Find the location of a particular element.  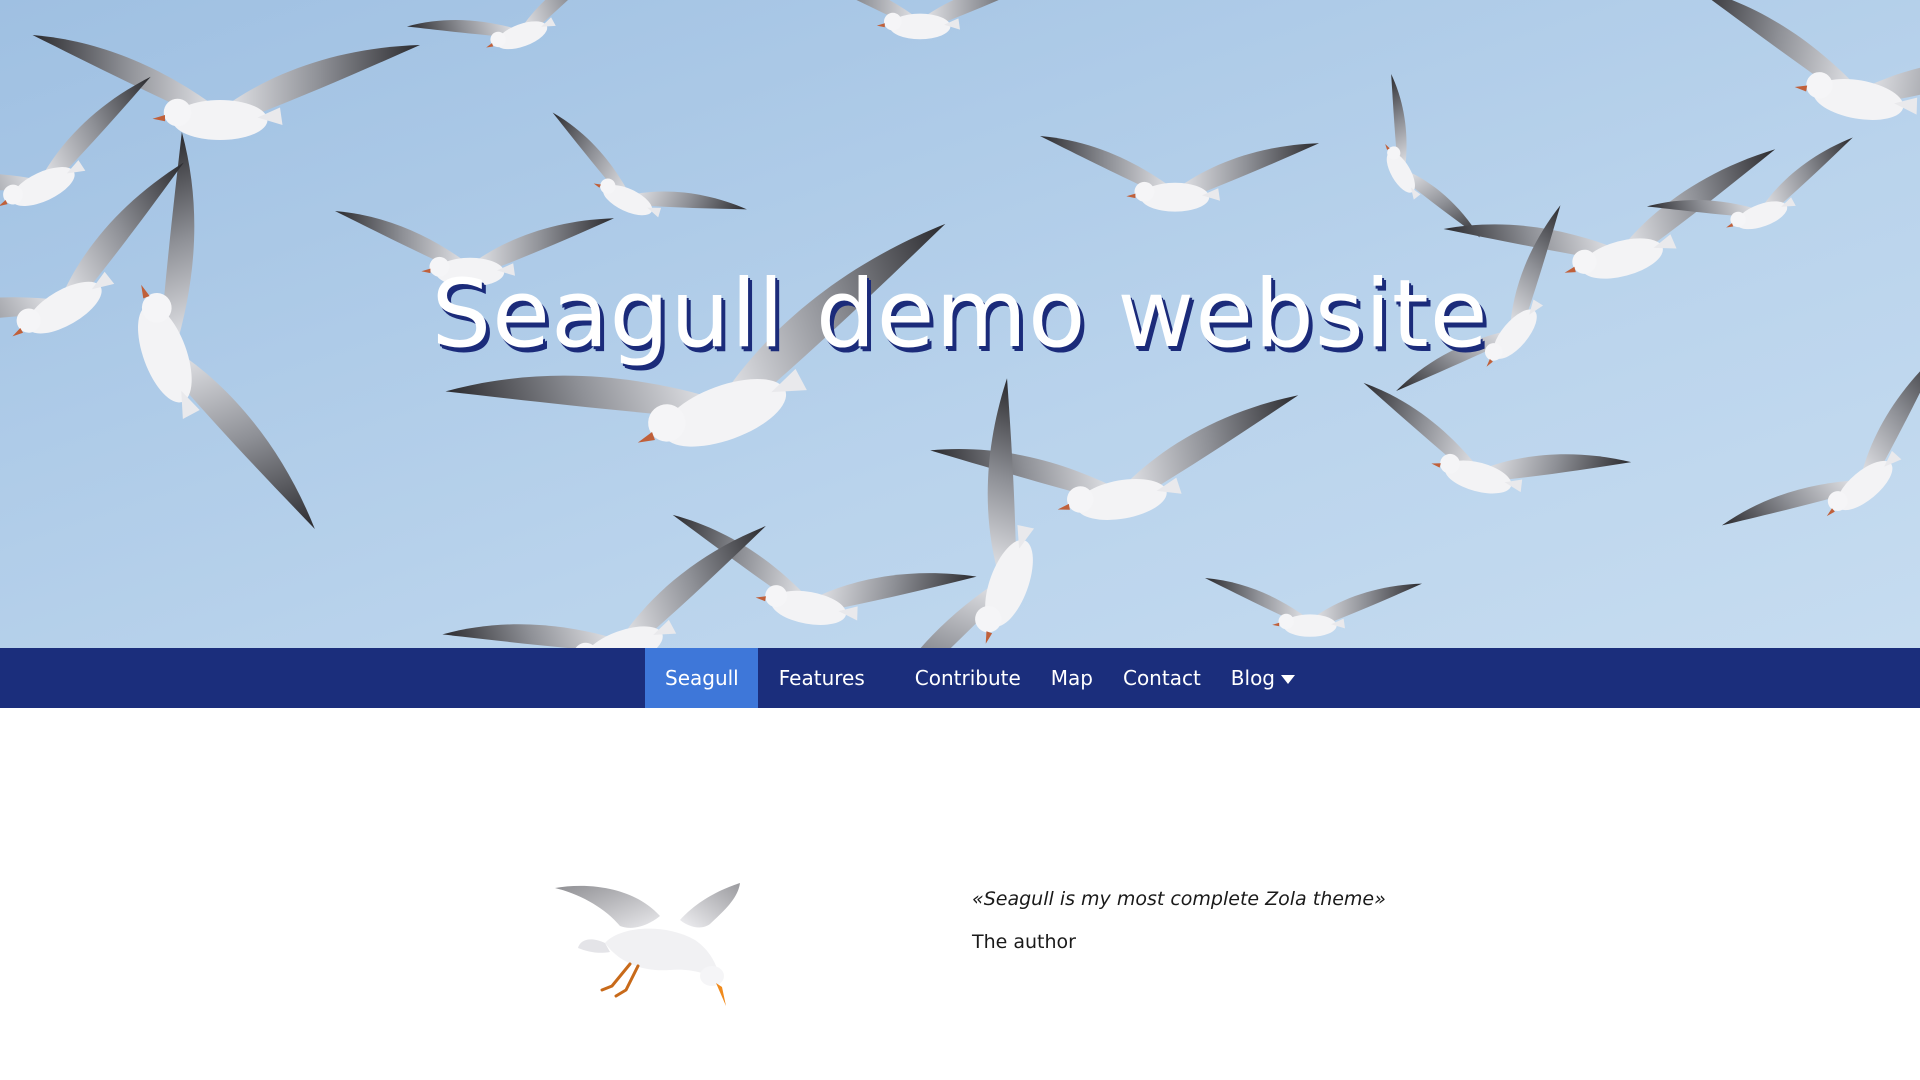

nav-item-seagull: Seagull is located at coordinates (701, 678).